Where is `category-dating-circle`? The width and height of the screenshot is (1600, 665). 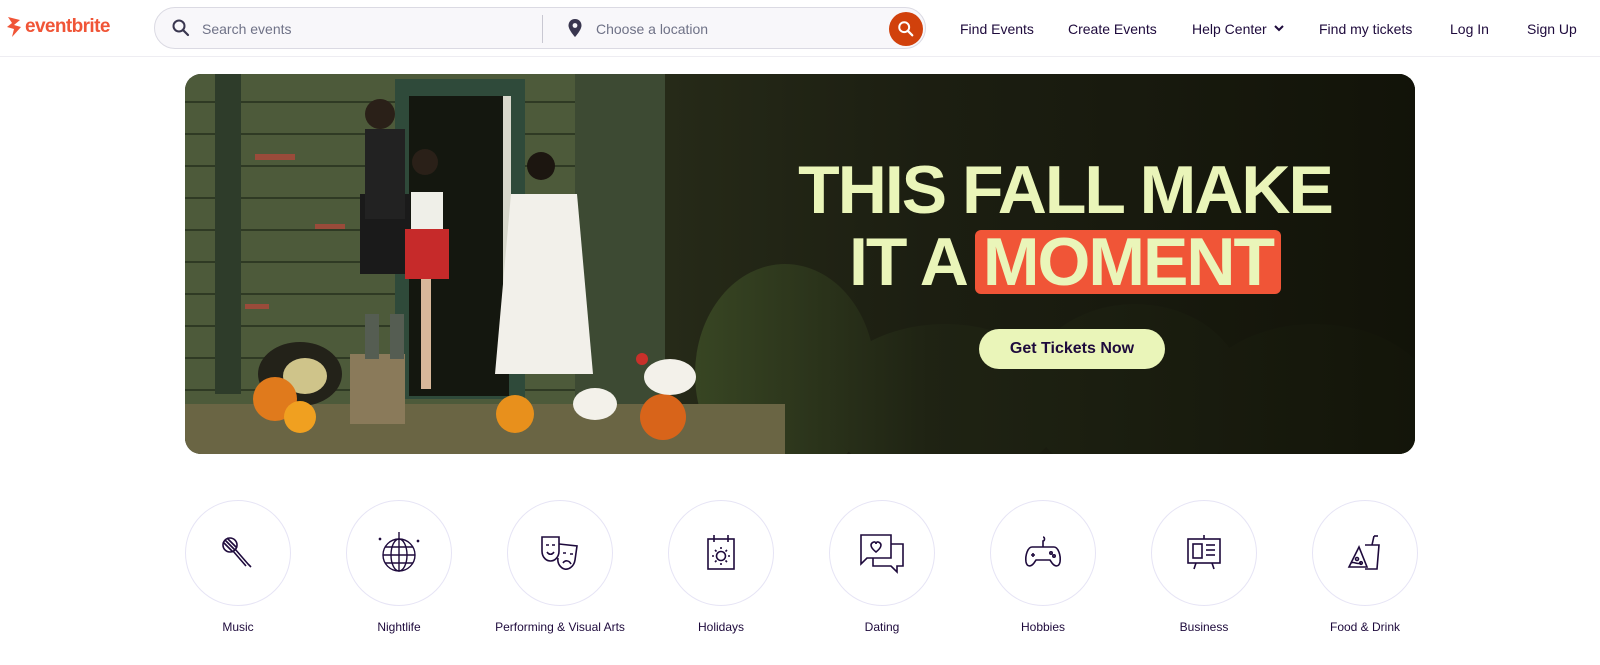
category-dating-circle is located at coordinates (882, 553).